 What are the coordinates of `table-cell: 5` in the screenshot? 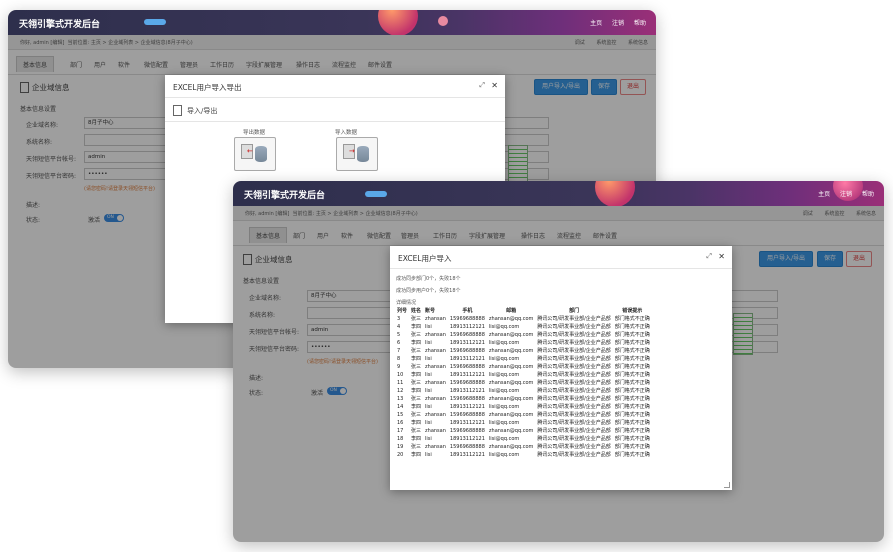 It's located at (399, 335).